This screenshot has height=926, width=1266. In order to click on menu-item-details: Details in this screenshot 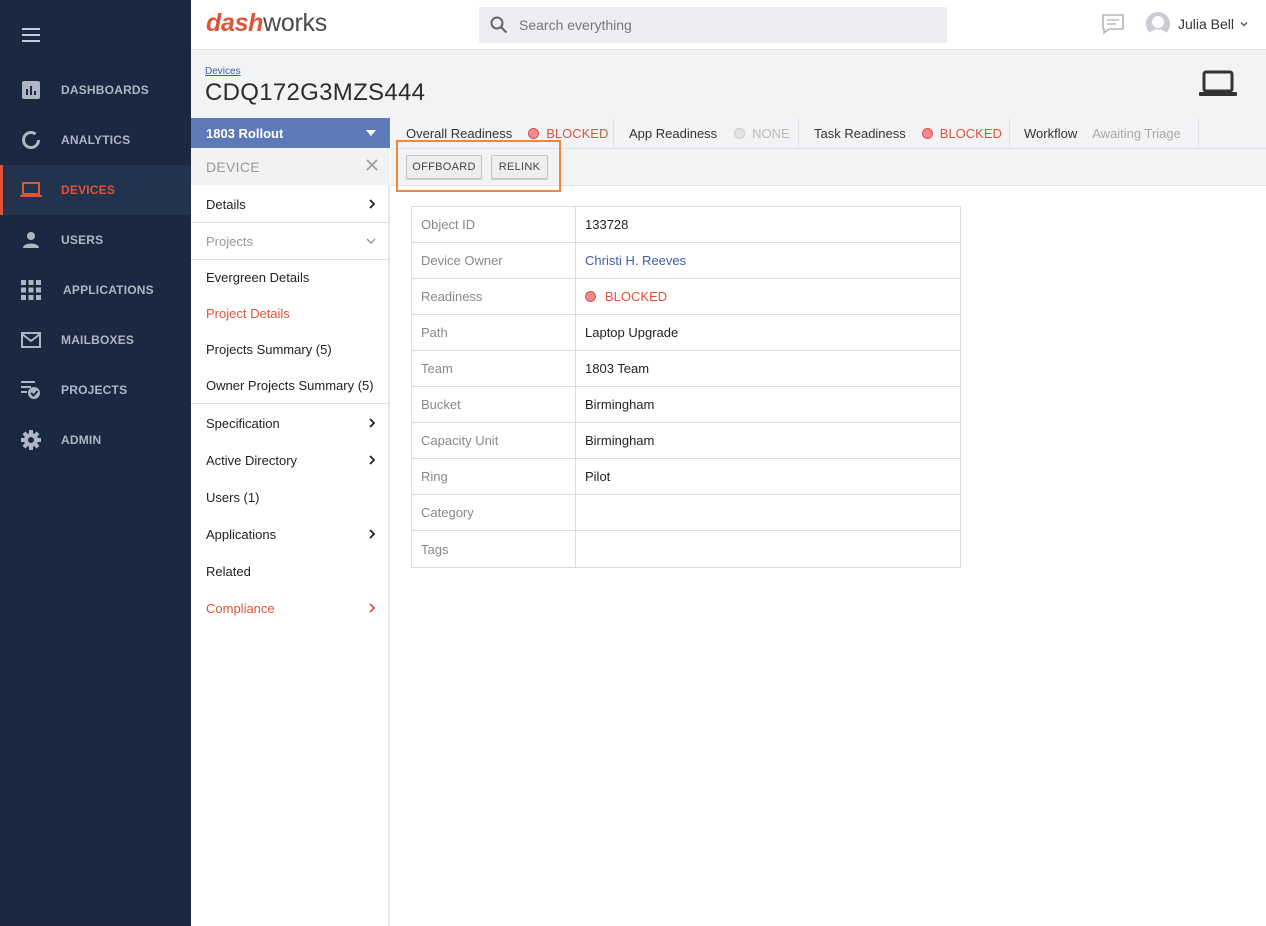, I will do `click(290, 204)`.